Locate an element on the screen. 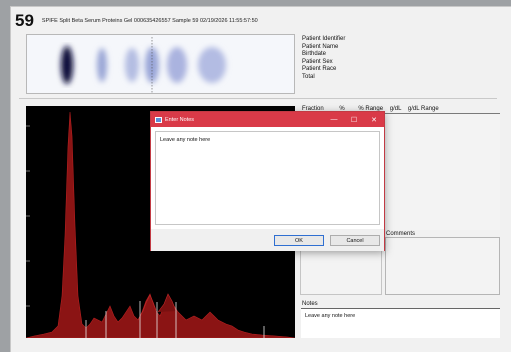 The width and height of the screenshot is (511, 352). notes-textarea: Leave any note here is located at coordinates (267, 178).